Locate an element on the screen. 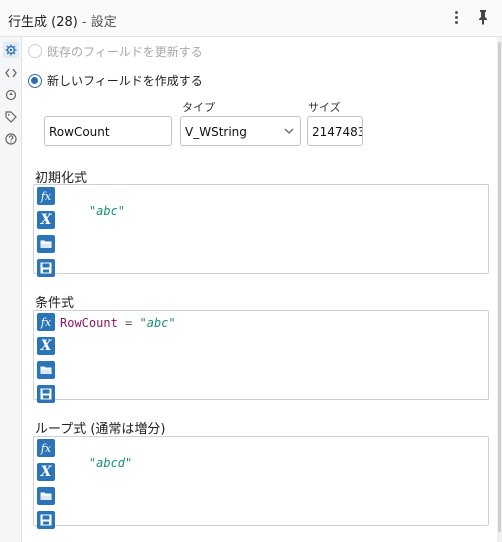 This screenshot has height=542, width=502. type-caption: タイプ is located at coordinates (198, 107).